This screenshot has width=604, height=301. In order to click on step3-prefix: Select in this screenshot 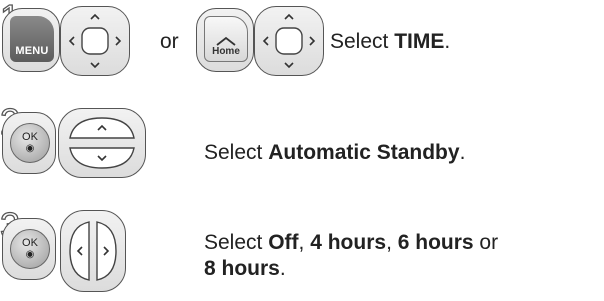, I will do `click(236, 242)`.